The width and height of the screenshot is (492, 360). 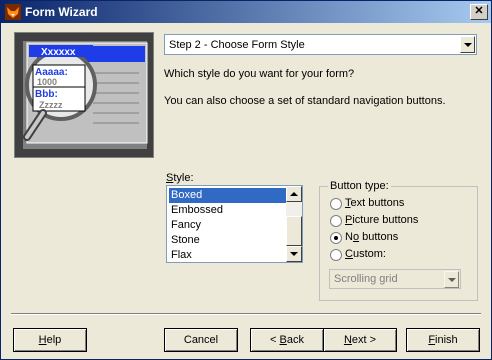 I want to click on preview-field-a-value: 1000, so click(x=47, y=82).